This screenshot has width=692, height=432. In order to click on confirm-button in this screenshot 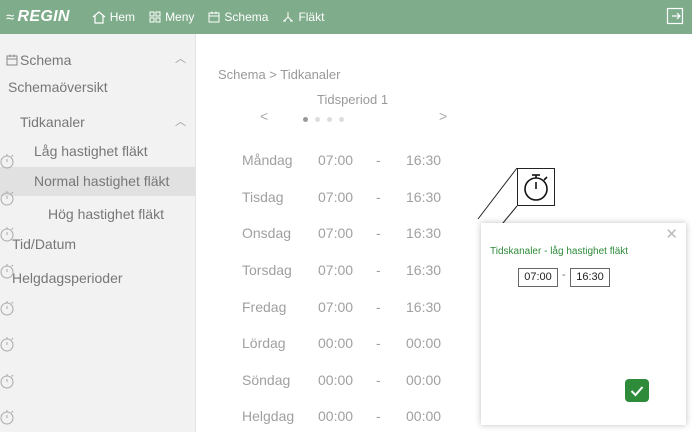, I will do `click(637, 390)`.